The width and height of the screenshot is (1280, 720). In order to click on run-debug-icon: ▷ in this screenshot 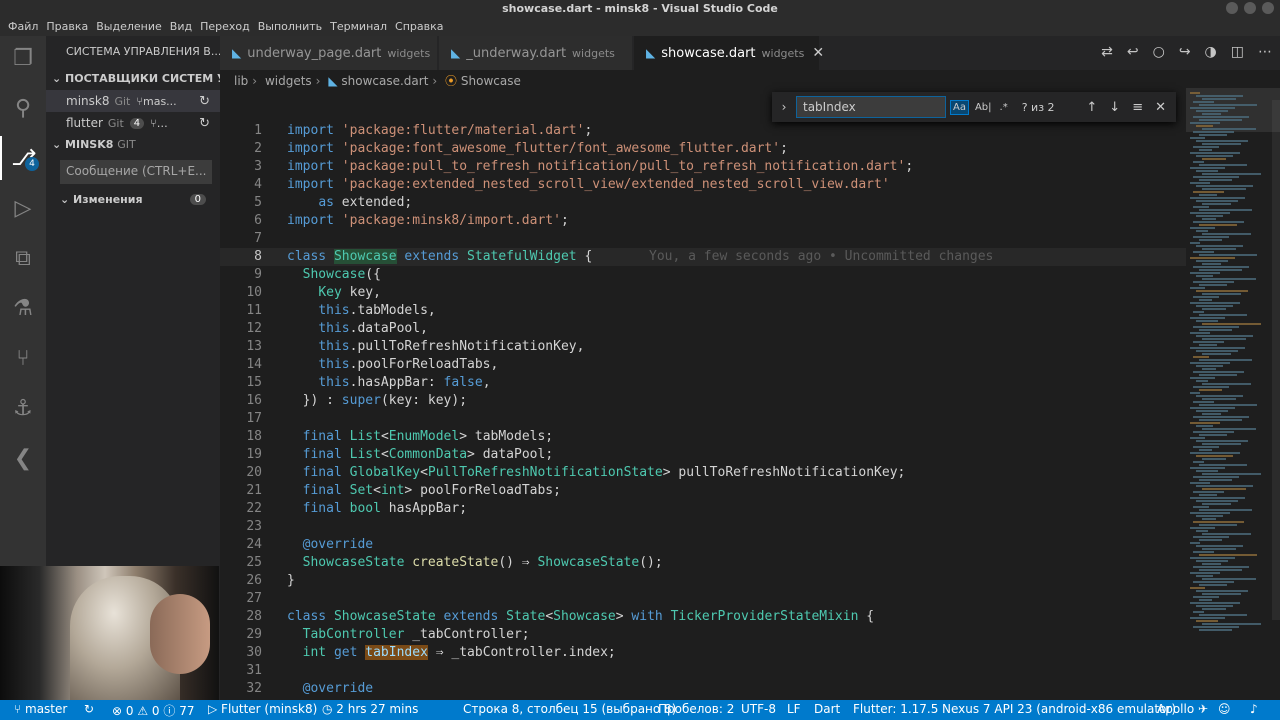, I will do `click(23, 208)`.